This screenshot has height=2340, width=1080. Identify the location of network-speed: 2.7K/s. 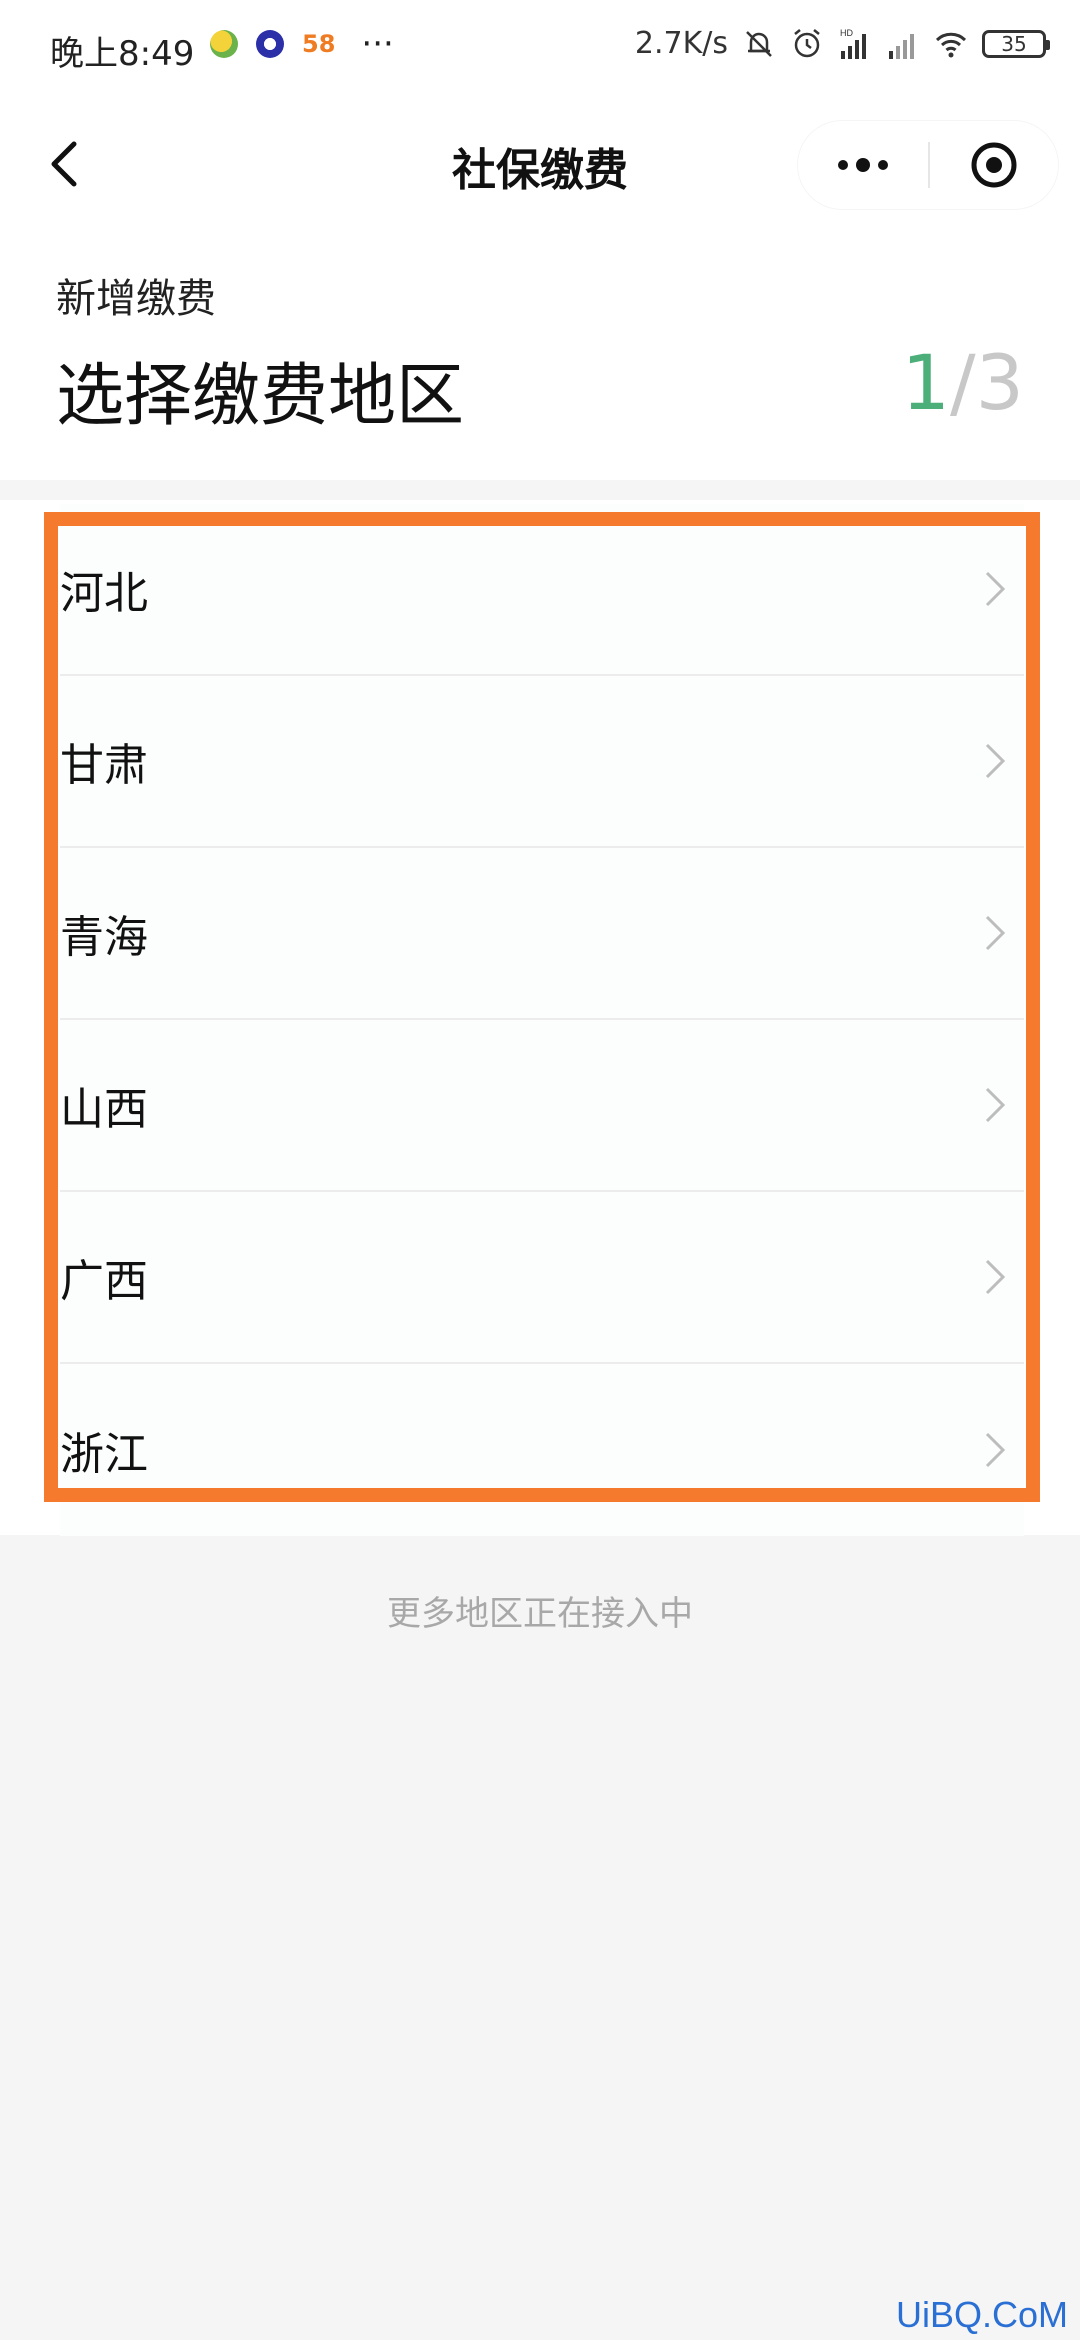
(681, 43).